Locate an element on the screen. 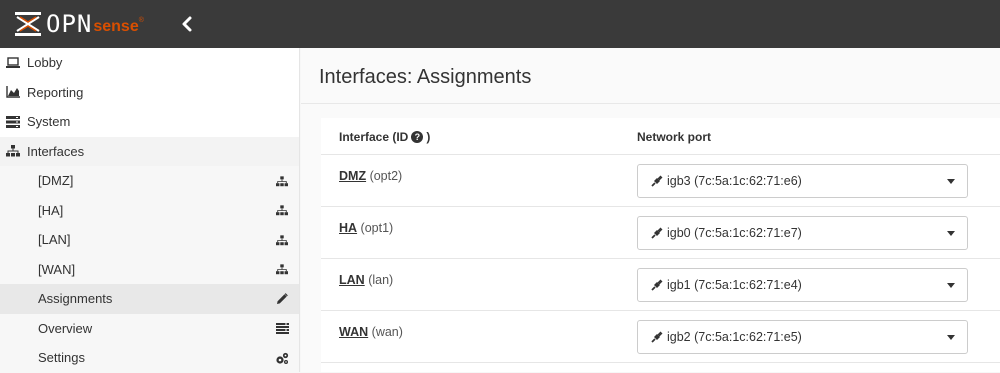 The height and width of the screenshot is (373, 1000). laptop-icon is located at coordinates (13, 63).